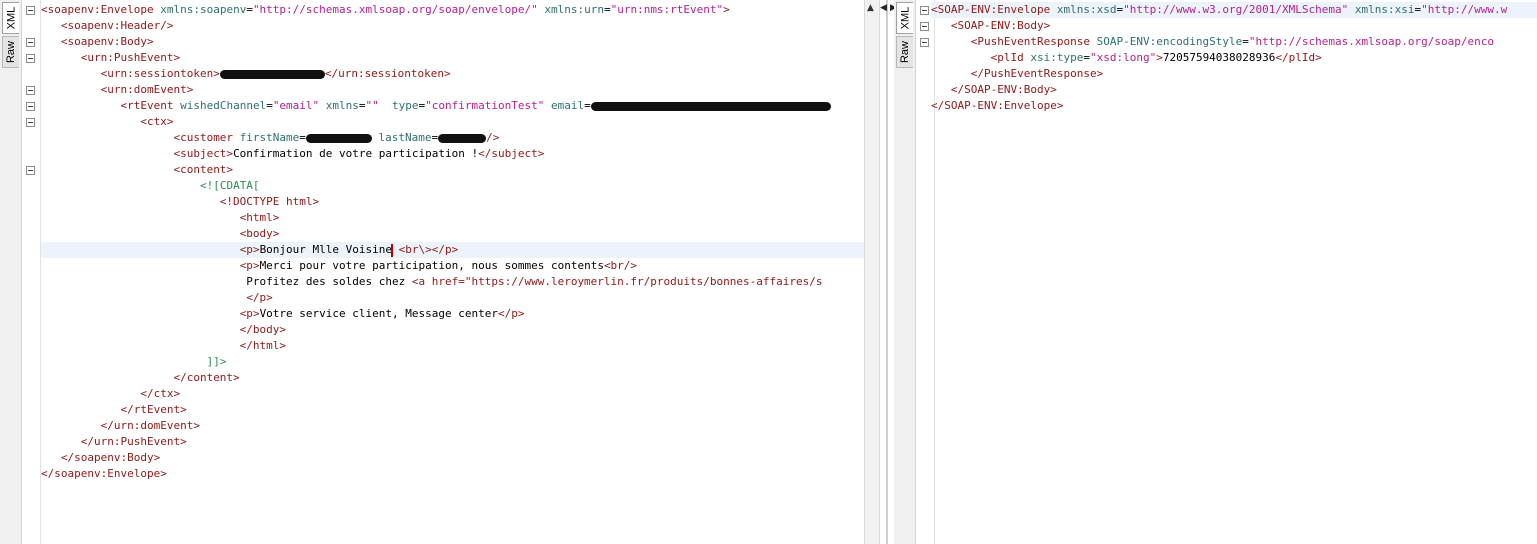 The width and height of the screenshot is (1537, 544). Describe the element at coordinates (452, 218) in the screenshot. I see `code-line: <html>` at that location.